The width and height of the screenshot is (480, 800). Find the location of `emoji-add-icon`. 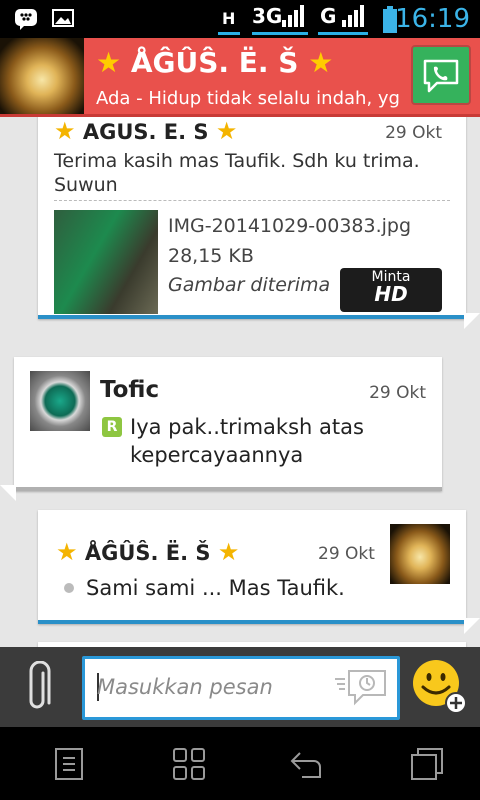

emoji-add-icon is located at coordinates (440, 687).